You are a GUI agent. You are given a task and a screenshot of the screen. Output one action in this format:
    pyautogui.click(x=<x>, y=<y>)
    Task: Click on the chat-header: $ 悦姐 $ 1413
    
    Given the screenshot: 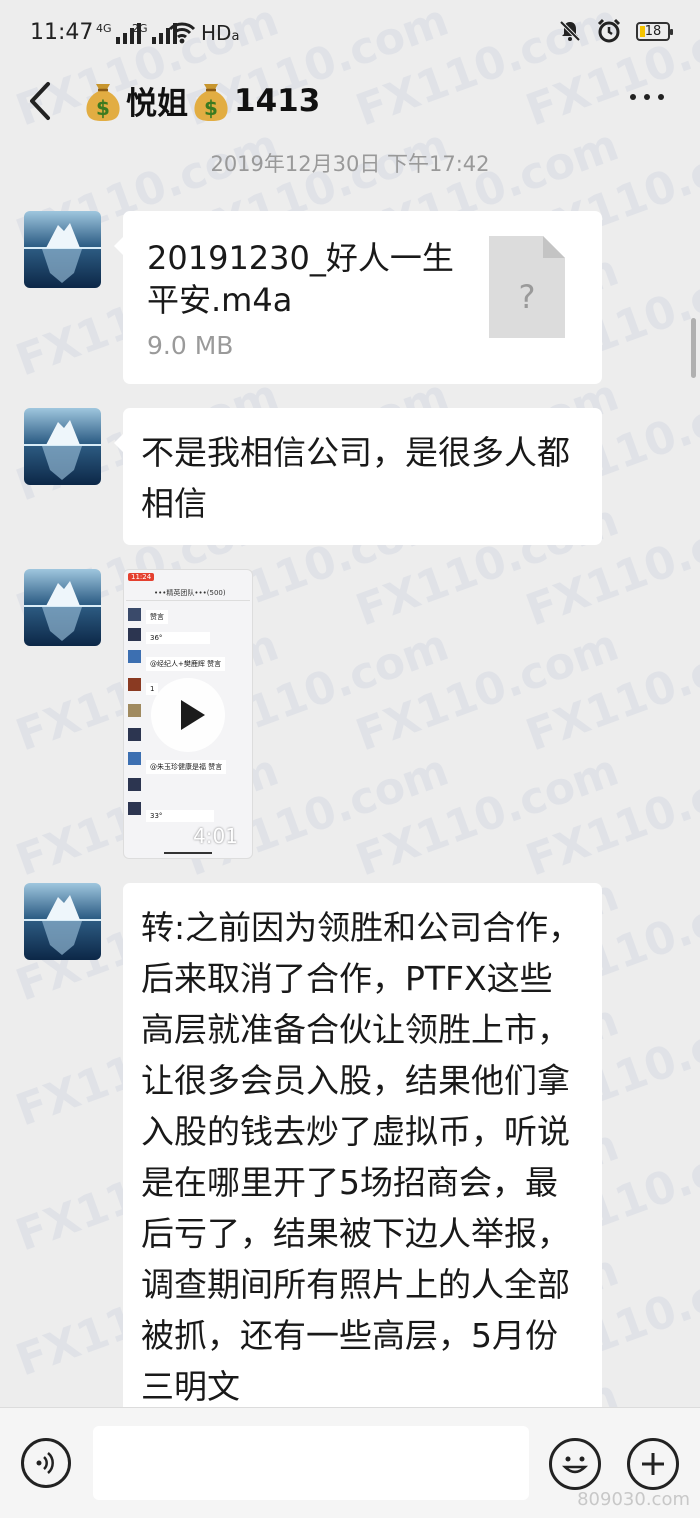 What is the action you would take?
    pyautogui.click(x=350, y=103)
    